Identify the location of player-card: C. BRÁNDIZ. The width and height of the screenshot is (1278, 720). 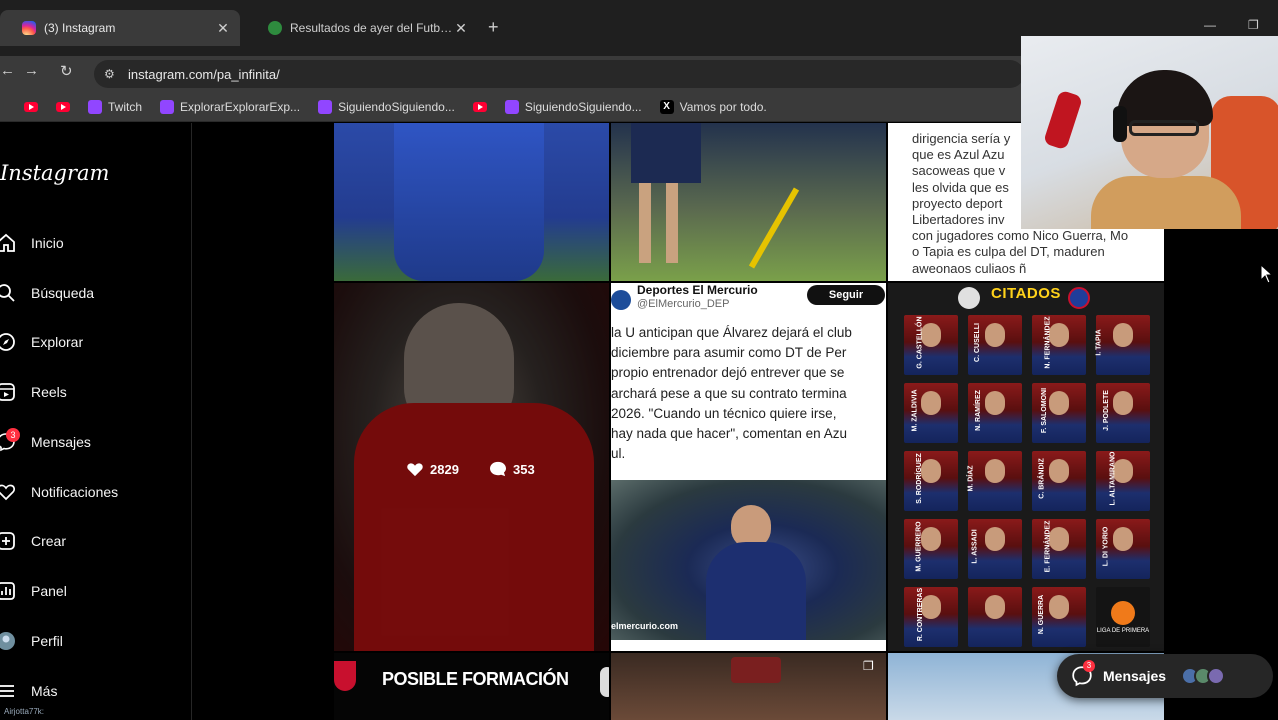
(1059, 481).